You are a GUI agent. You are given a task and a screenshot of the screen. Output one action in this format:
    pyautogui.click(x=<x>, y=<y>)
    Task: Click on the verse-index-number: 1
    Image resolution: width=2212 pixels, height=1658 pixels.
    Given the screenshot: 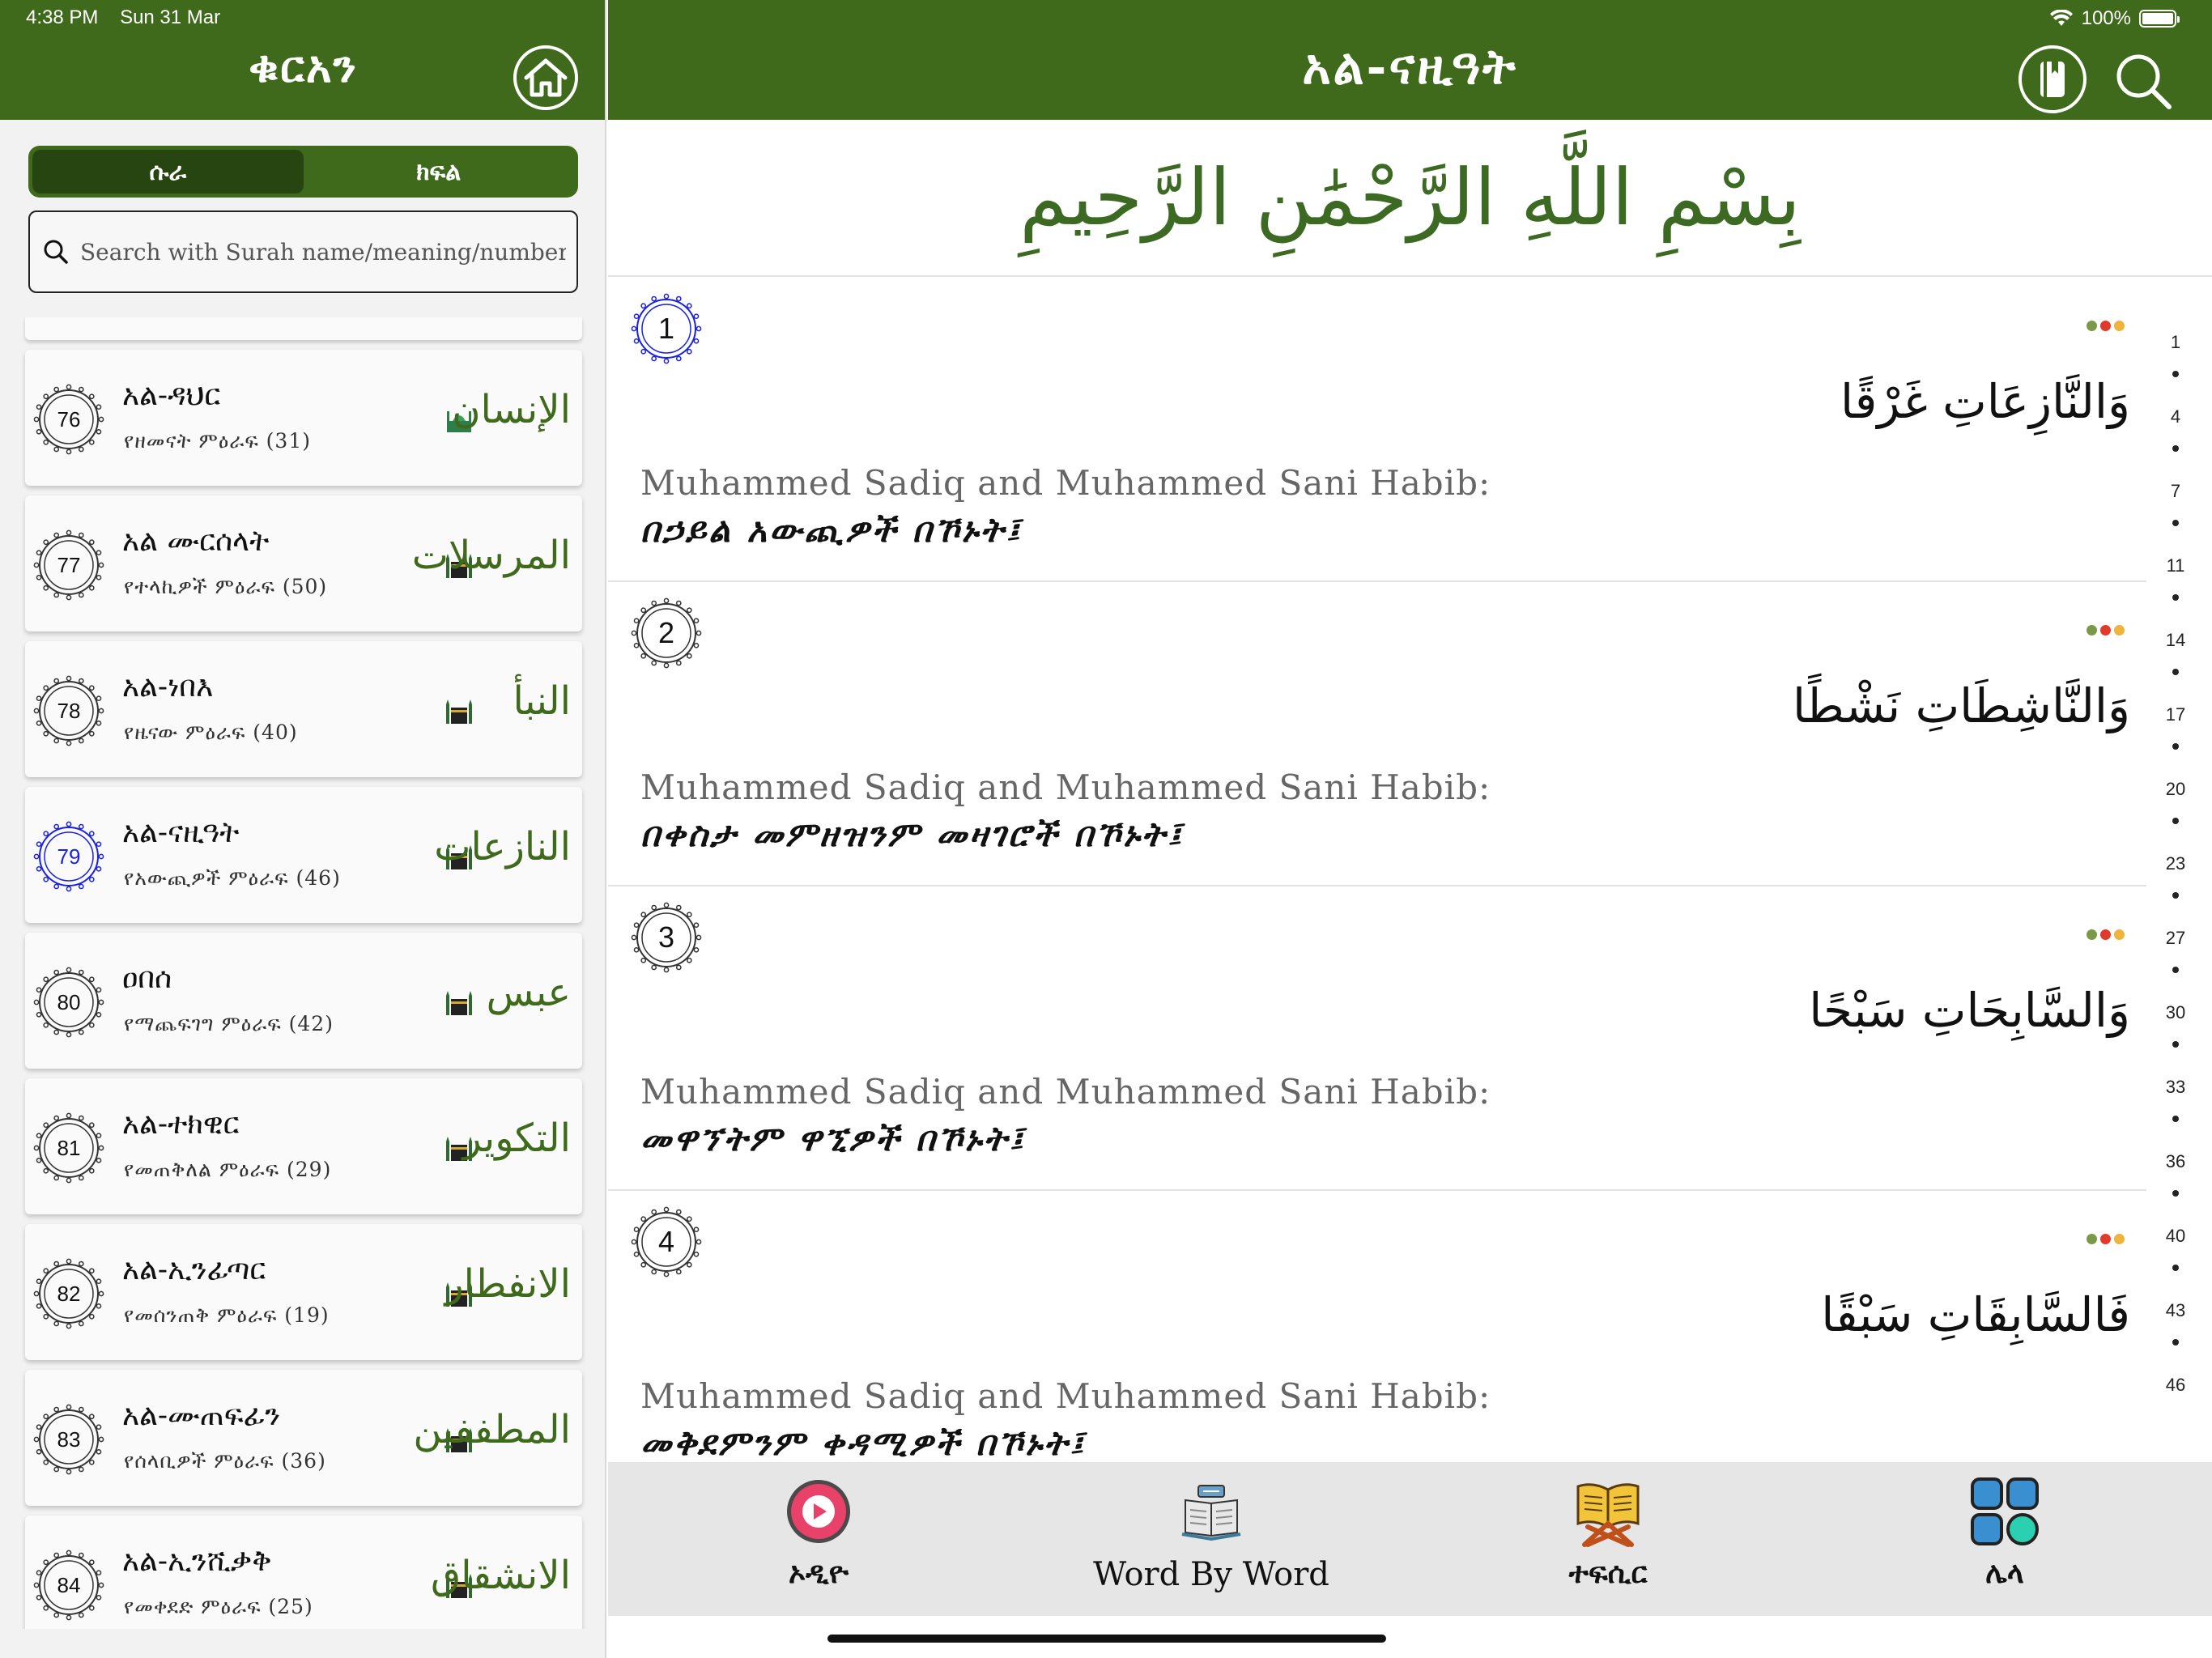 What is the action you would take?
    pyautogui.click(x=2176, y=342)
    